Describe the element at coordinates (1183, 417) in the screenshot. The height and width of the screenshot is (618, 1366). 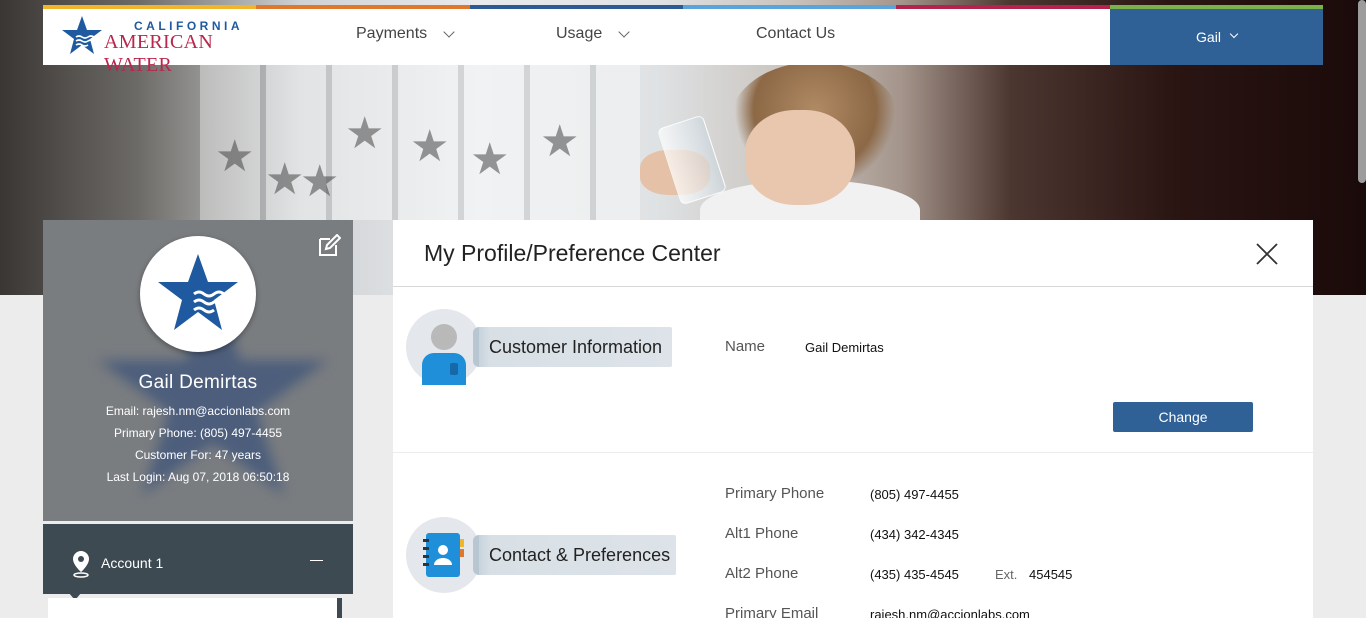
I see `change-button: Change` at that location.